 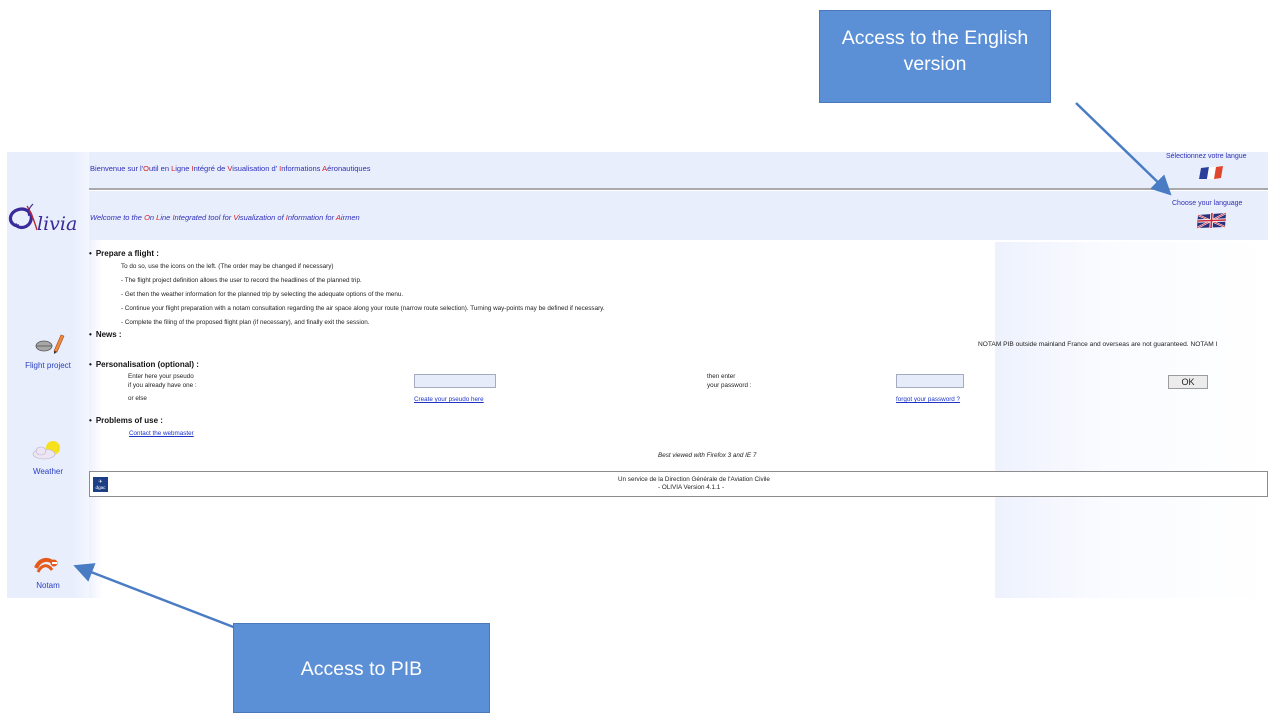 What do you see at coordinates (1123, 149) in the screenshot?
I see `english-arrow` at bounding box center [1123, 149].